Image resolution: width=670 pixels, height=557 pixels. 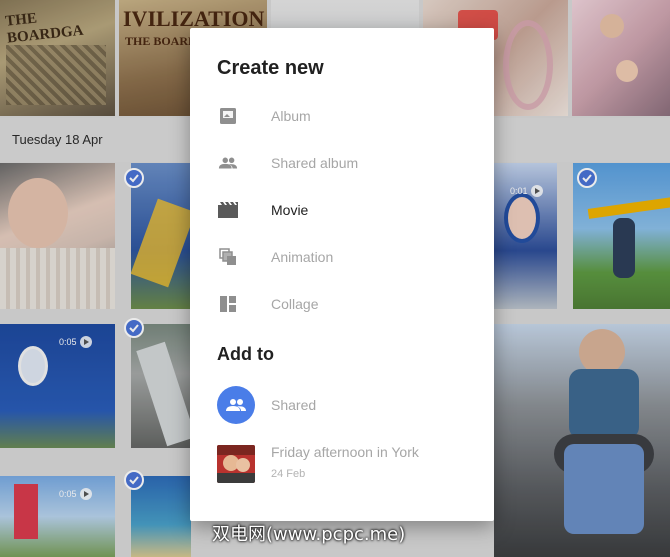 I want to click on create-shared-album-item: Shared album, so click(x=342, y=163).